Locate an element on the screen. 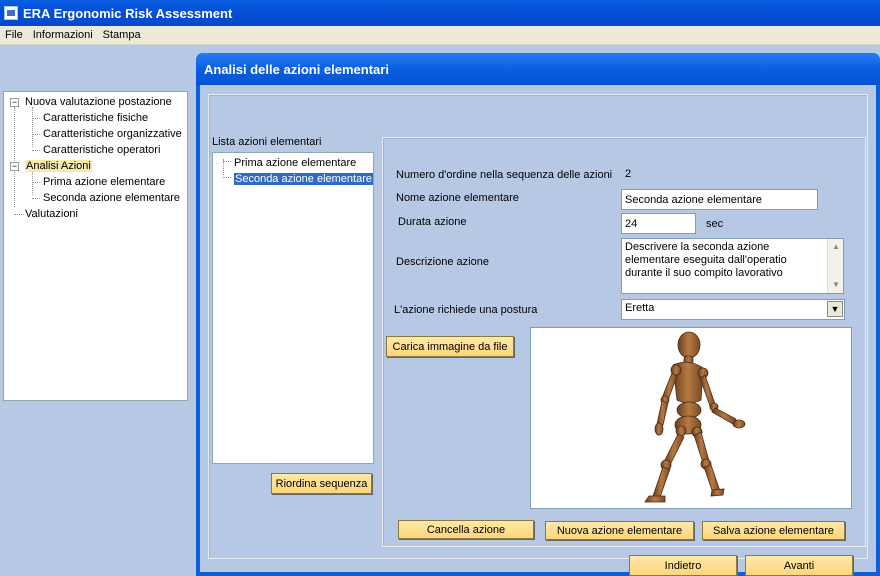  list-item-prima-azione: Prima azione elementare is located at coordinates (293, 163).